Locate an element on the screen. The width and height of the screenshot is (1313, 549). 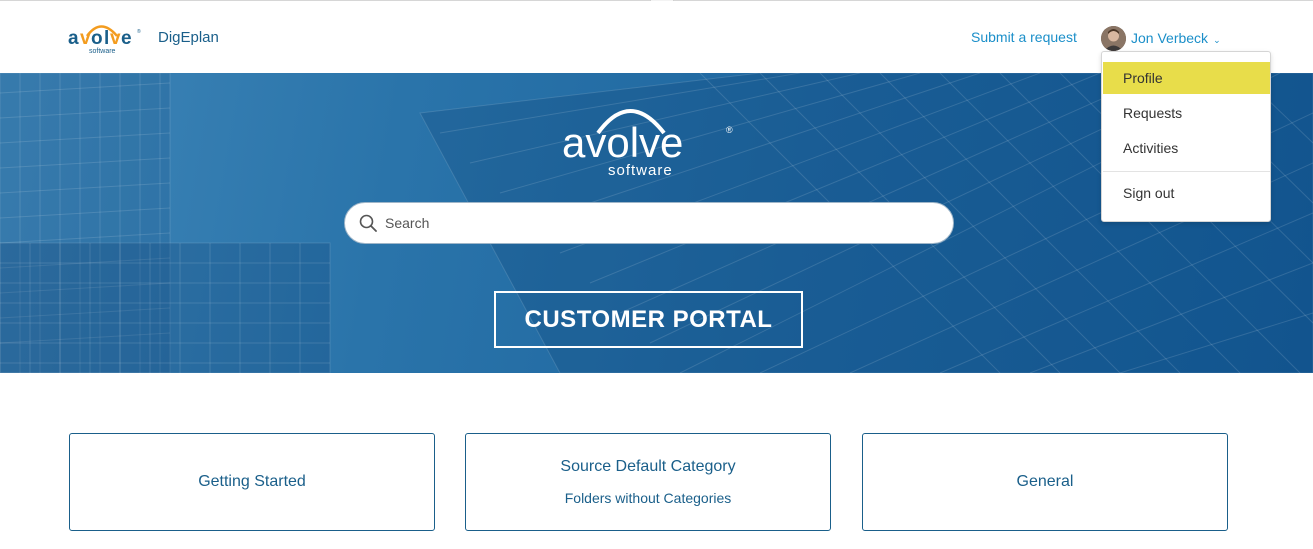
svg-text: e is located at coordinates (126, 38).